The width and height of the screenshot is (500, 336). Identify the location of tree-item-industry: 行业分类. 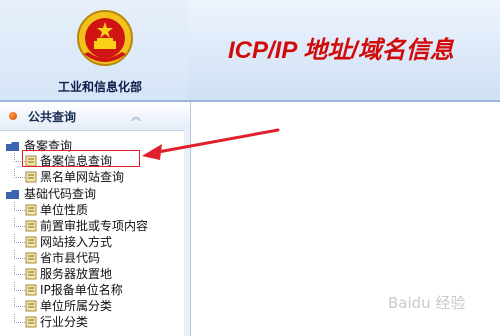
(90, 322).